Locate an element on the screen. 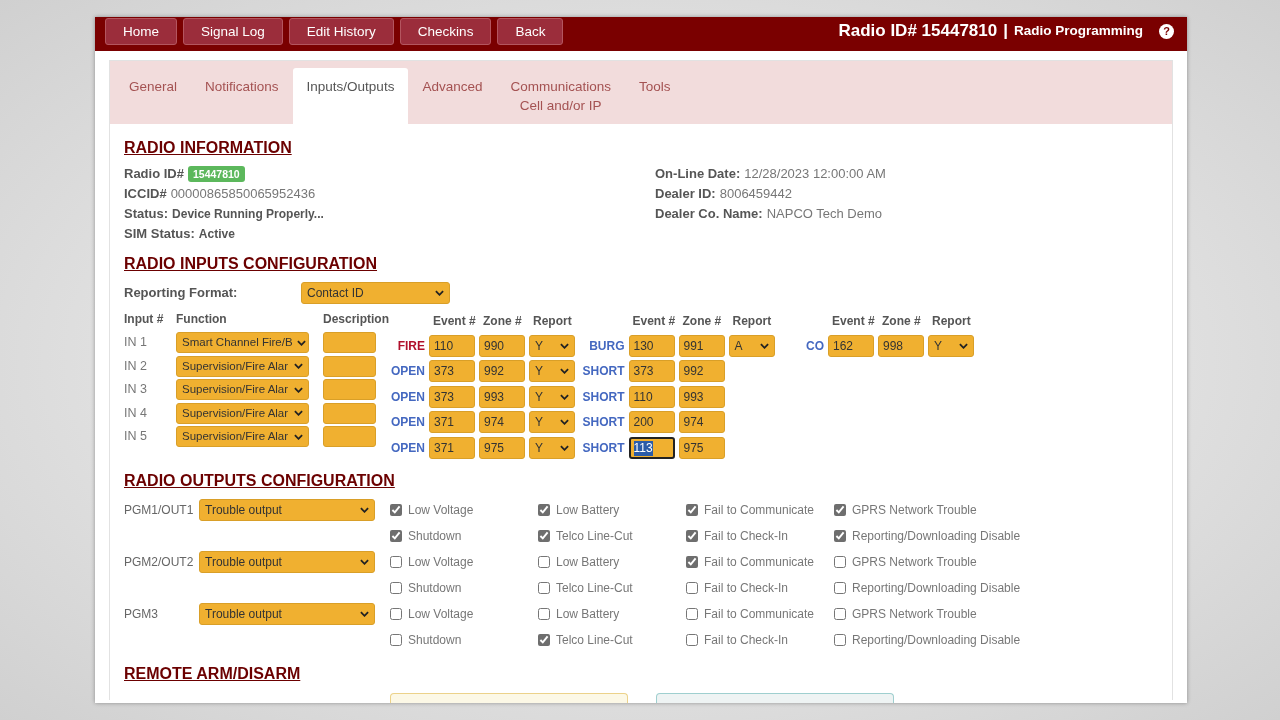  tab: Tools is located at coordinates (655, 96).